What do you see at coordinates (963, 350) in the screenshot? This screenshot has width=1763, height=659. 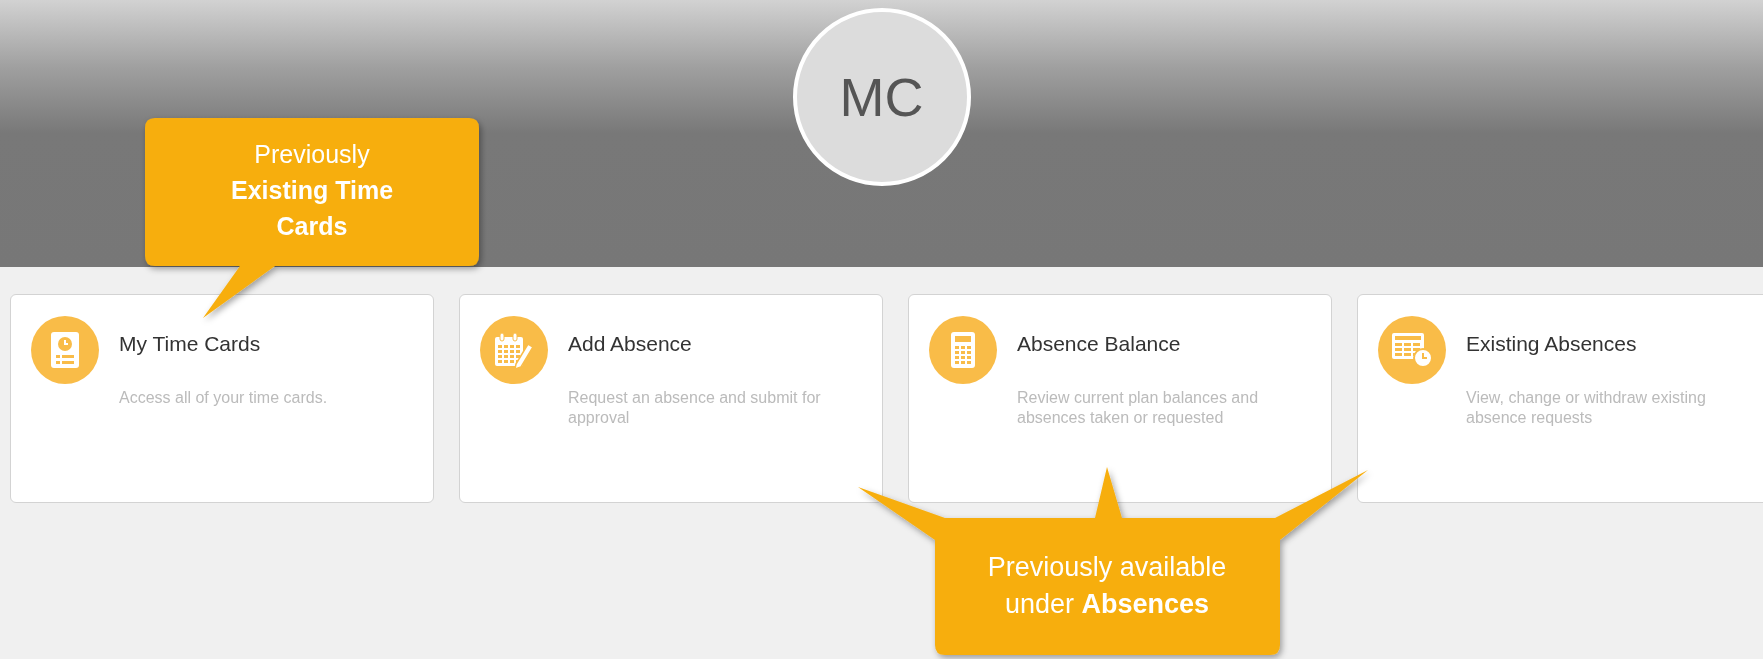 I see `calculator-icon` at bounding box center [963, 350].